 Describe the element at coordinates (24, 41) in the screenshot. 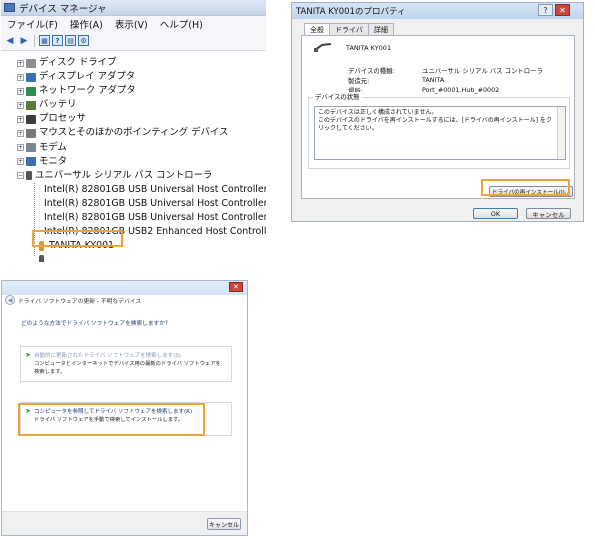

I see `forward-arrow-icon: ▶` at that location.